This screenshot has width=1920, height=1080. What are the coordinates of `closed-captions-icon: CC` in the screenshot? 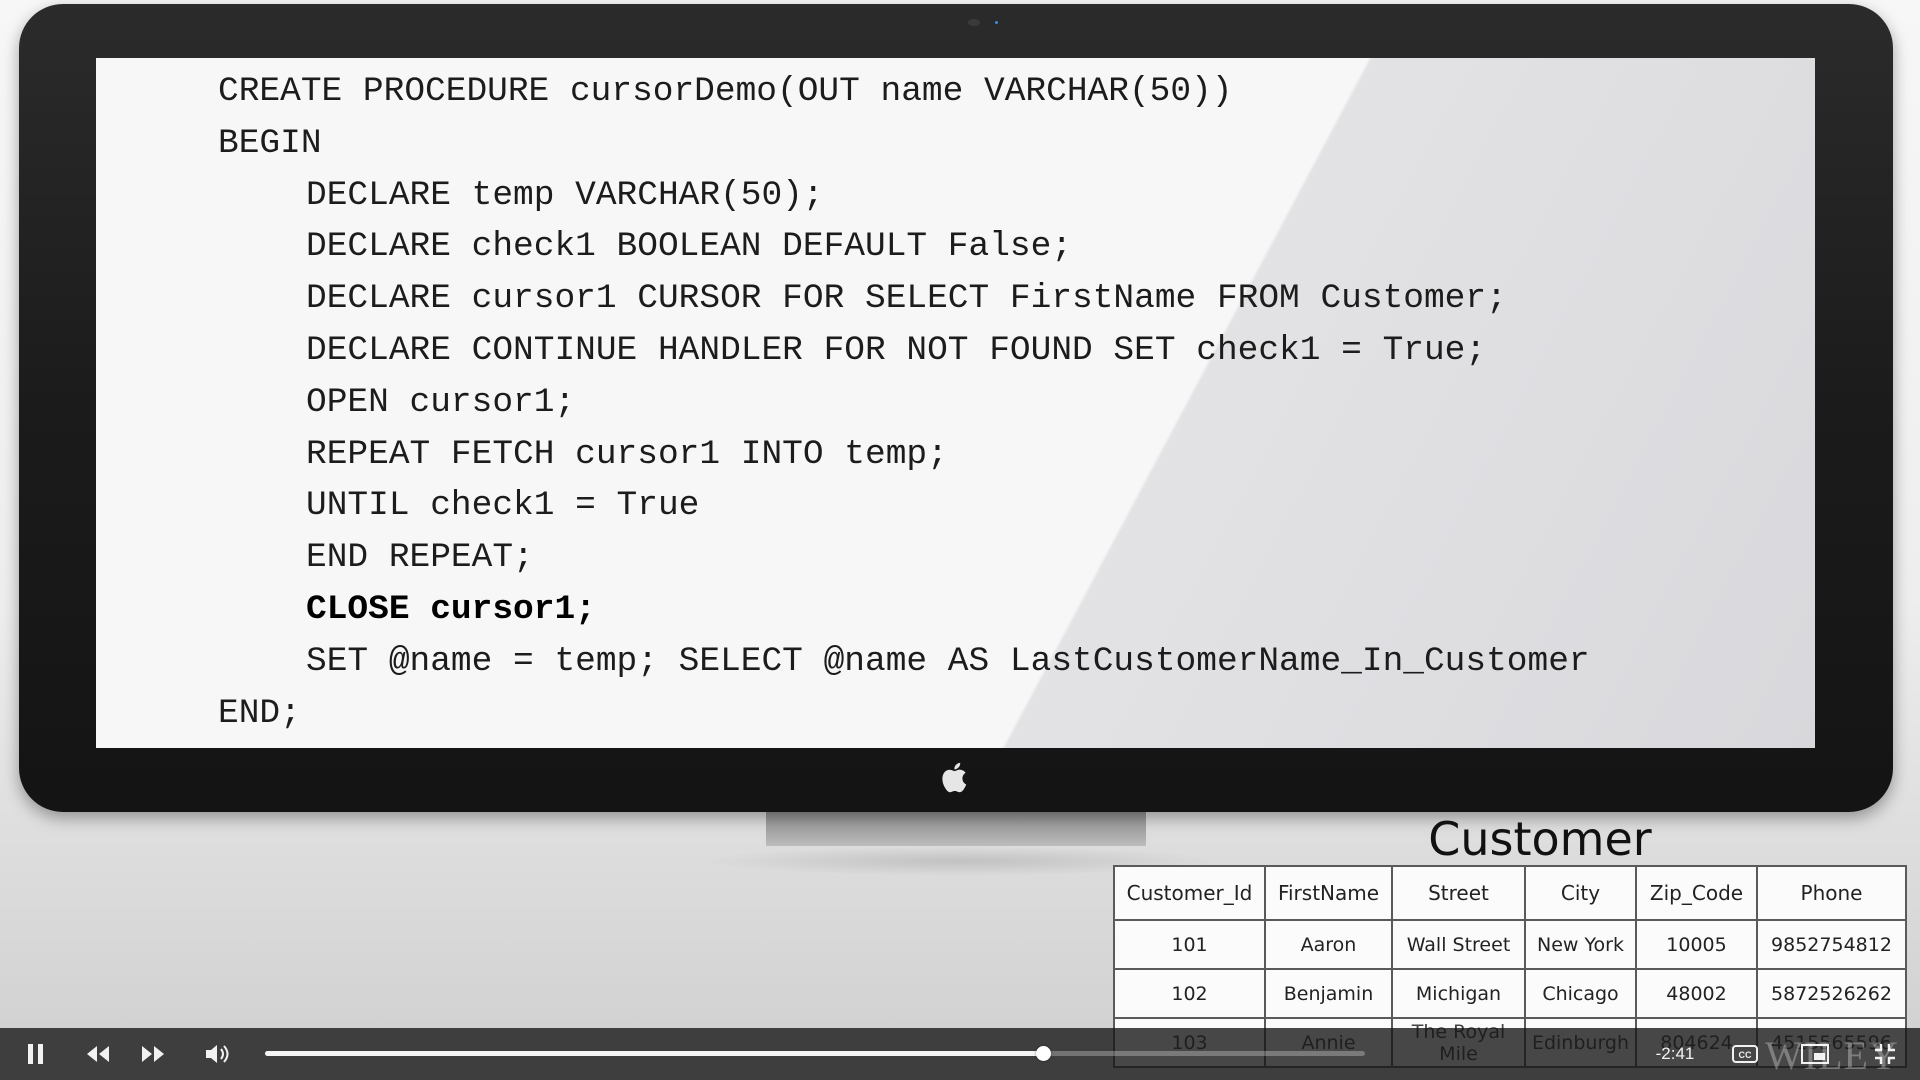 It's located at (1745, 1054).